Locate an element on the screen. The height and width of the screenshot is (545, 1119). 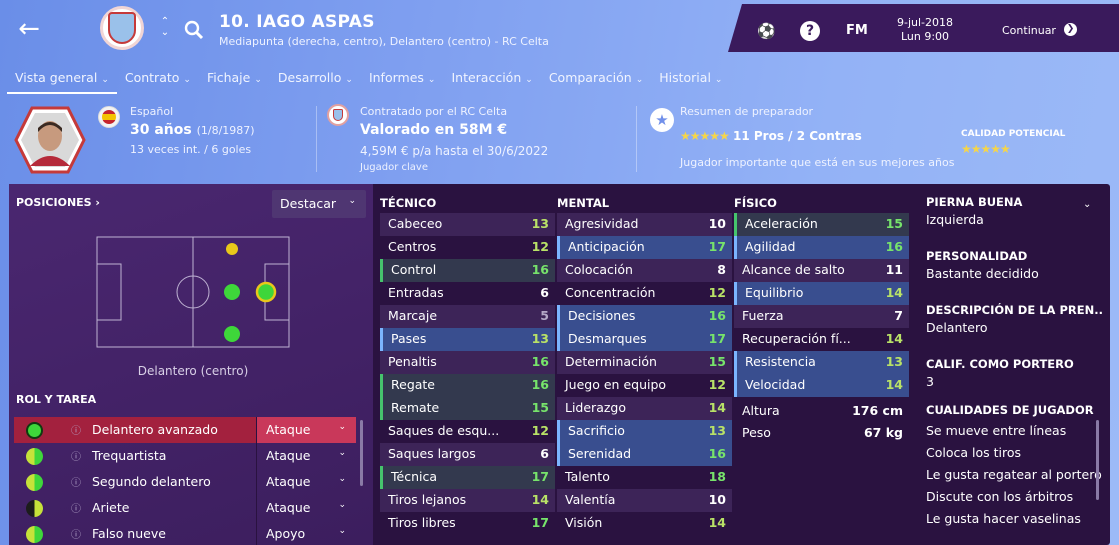
attribute-row: Control 16 is located at coordinates (467, 270).